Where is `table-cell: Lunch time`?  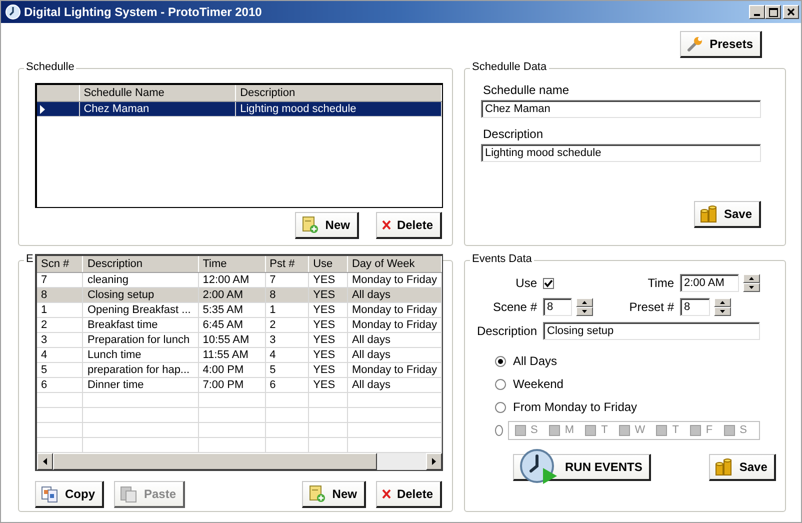 table-cell: Lunch time is located at coordinates (140, 355).